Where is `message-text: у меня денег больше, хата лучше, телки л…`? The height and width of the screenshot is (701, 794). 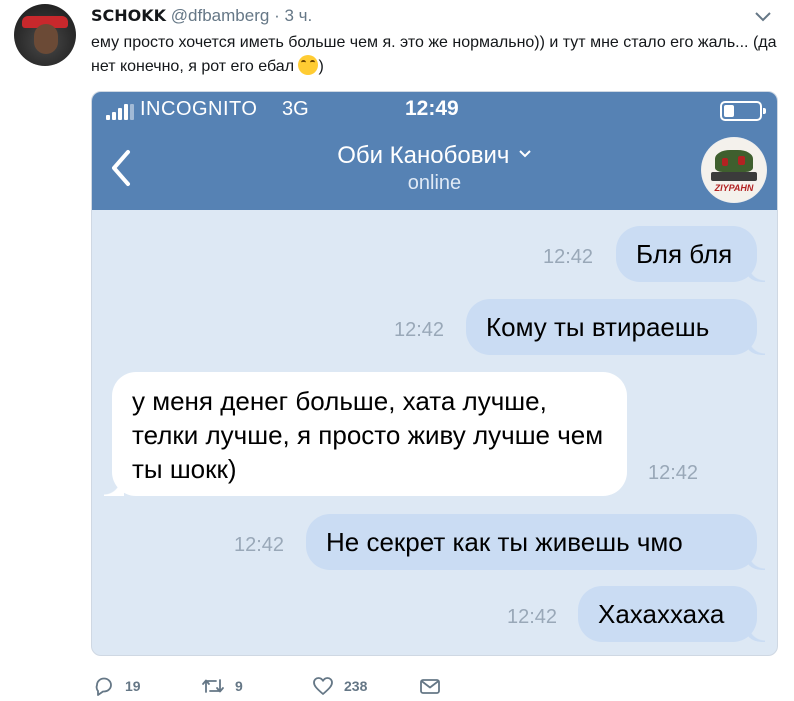
message-text: у меня денег больше, хата лучше, телки л… is located at coordinates (368, 435).